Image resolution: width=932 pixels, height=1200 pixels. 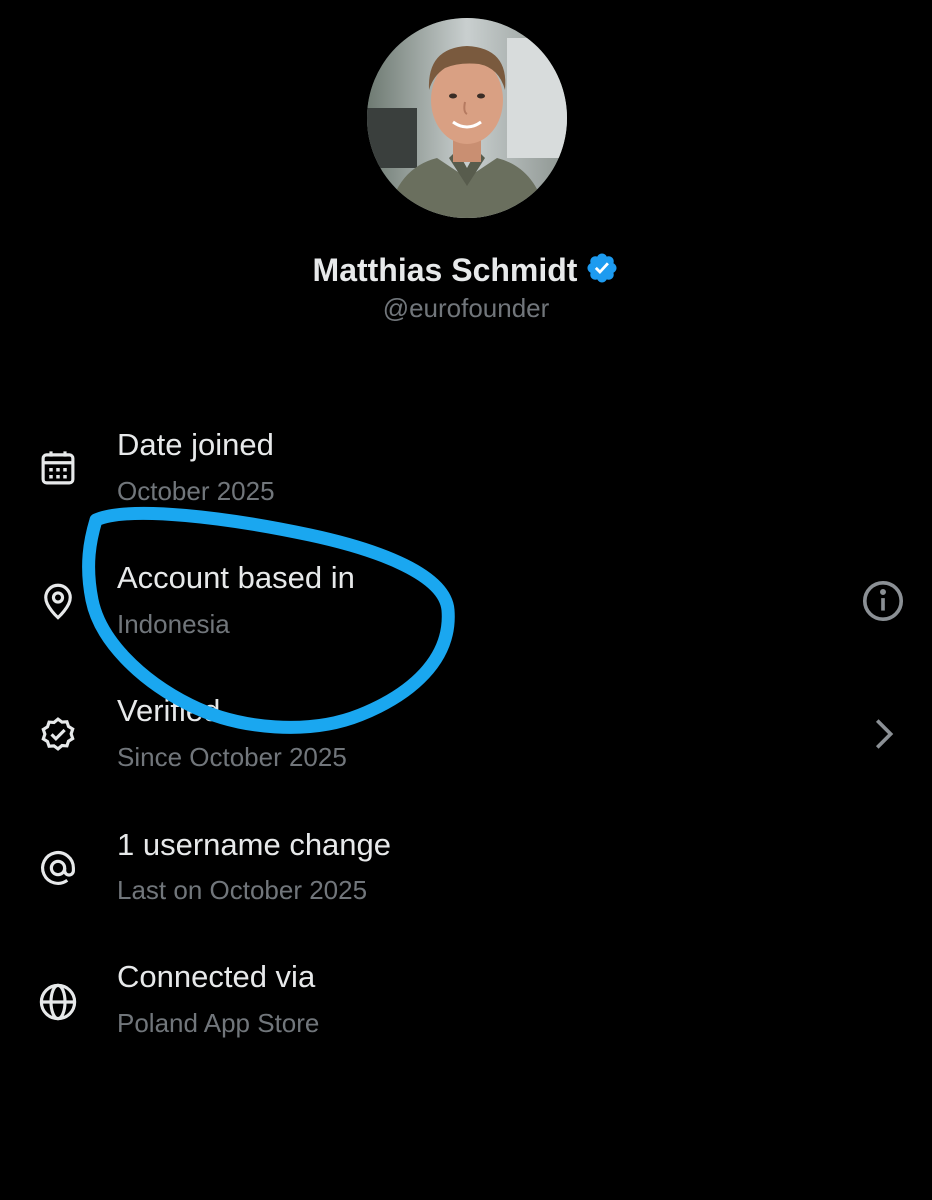 I want to click on info-icon, so click(x=883, y=601).